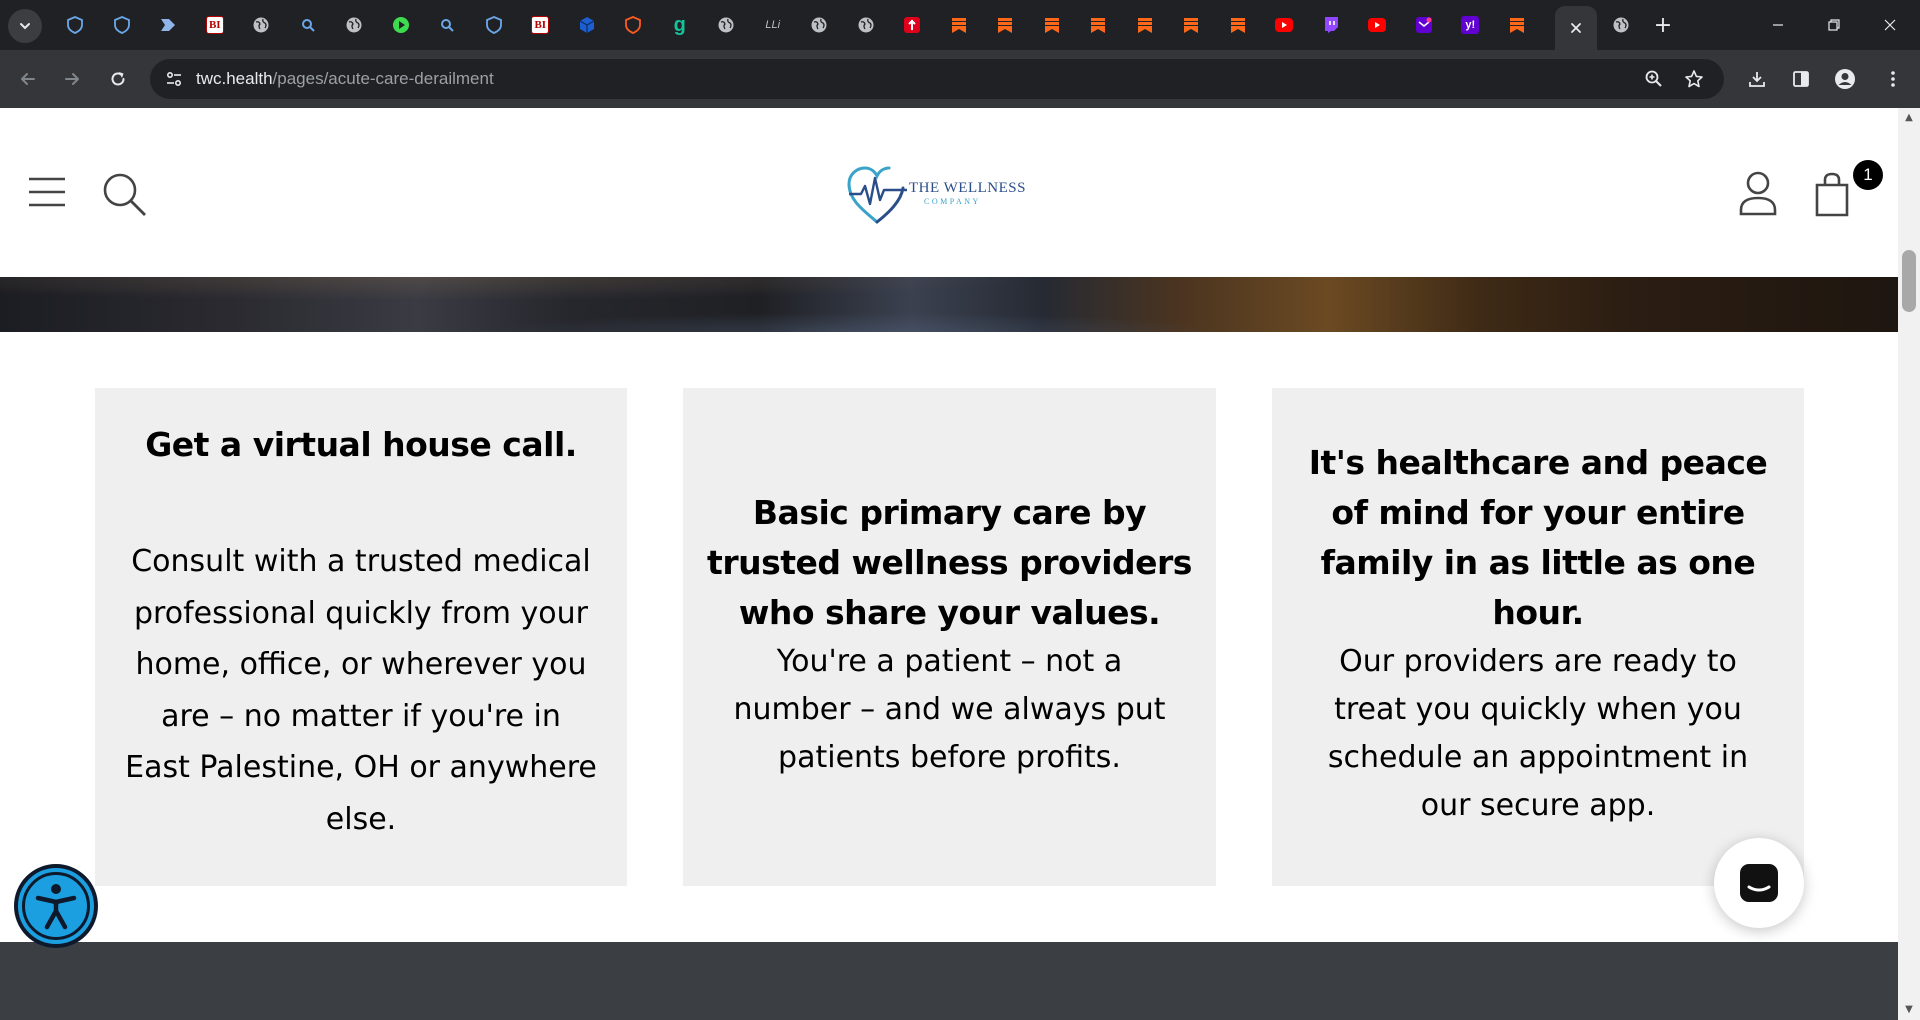 The height and width of the screenshot is (1020, 1920). Describe the element at coordinates (28, 79) in the screenshot. I see `back-button` at that location.